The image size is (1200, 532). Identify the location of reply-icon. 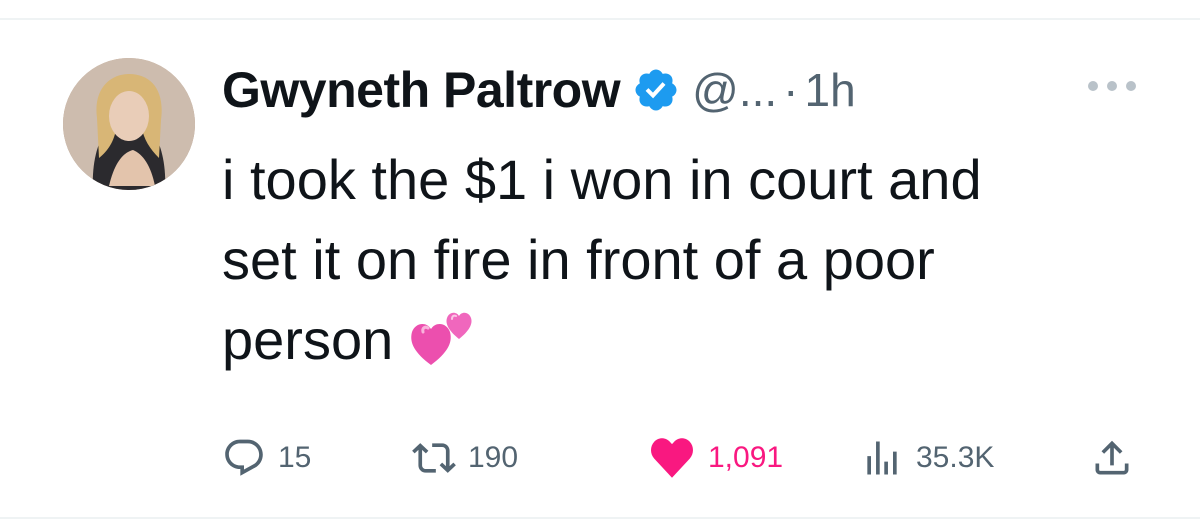
(244, 458).